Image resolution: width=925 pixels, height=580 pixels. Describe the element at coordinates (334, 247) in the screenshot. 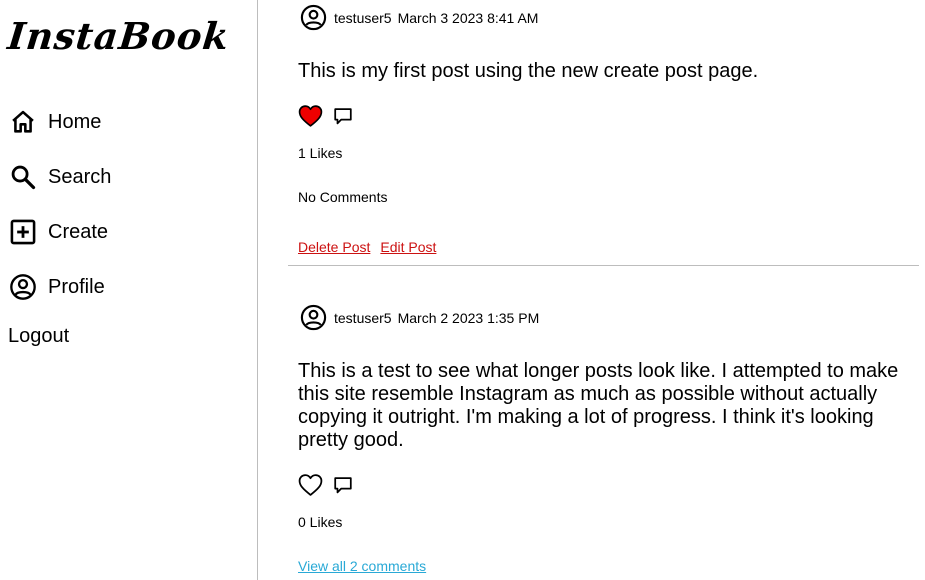

I see `delete-post-link: Delete Post` at that location.